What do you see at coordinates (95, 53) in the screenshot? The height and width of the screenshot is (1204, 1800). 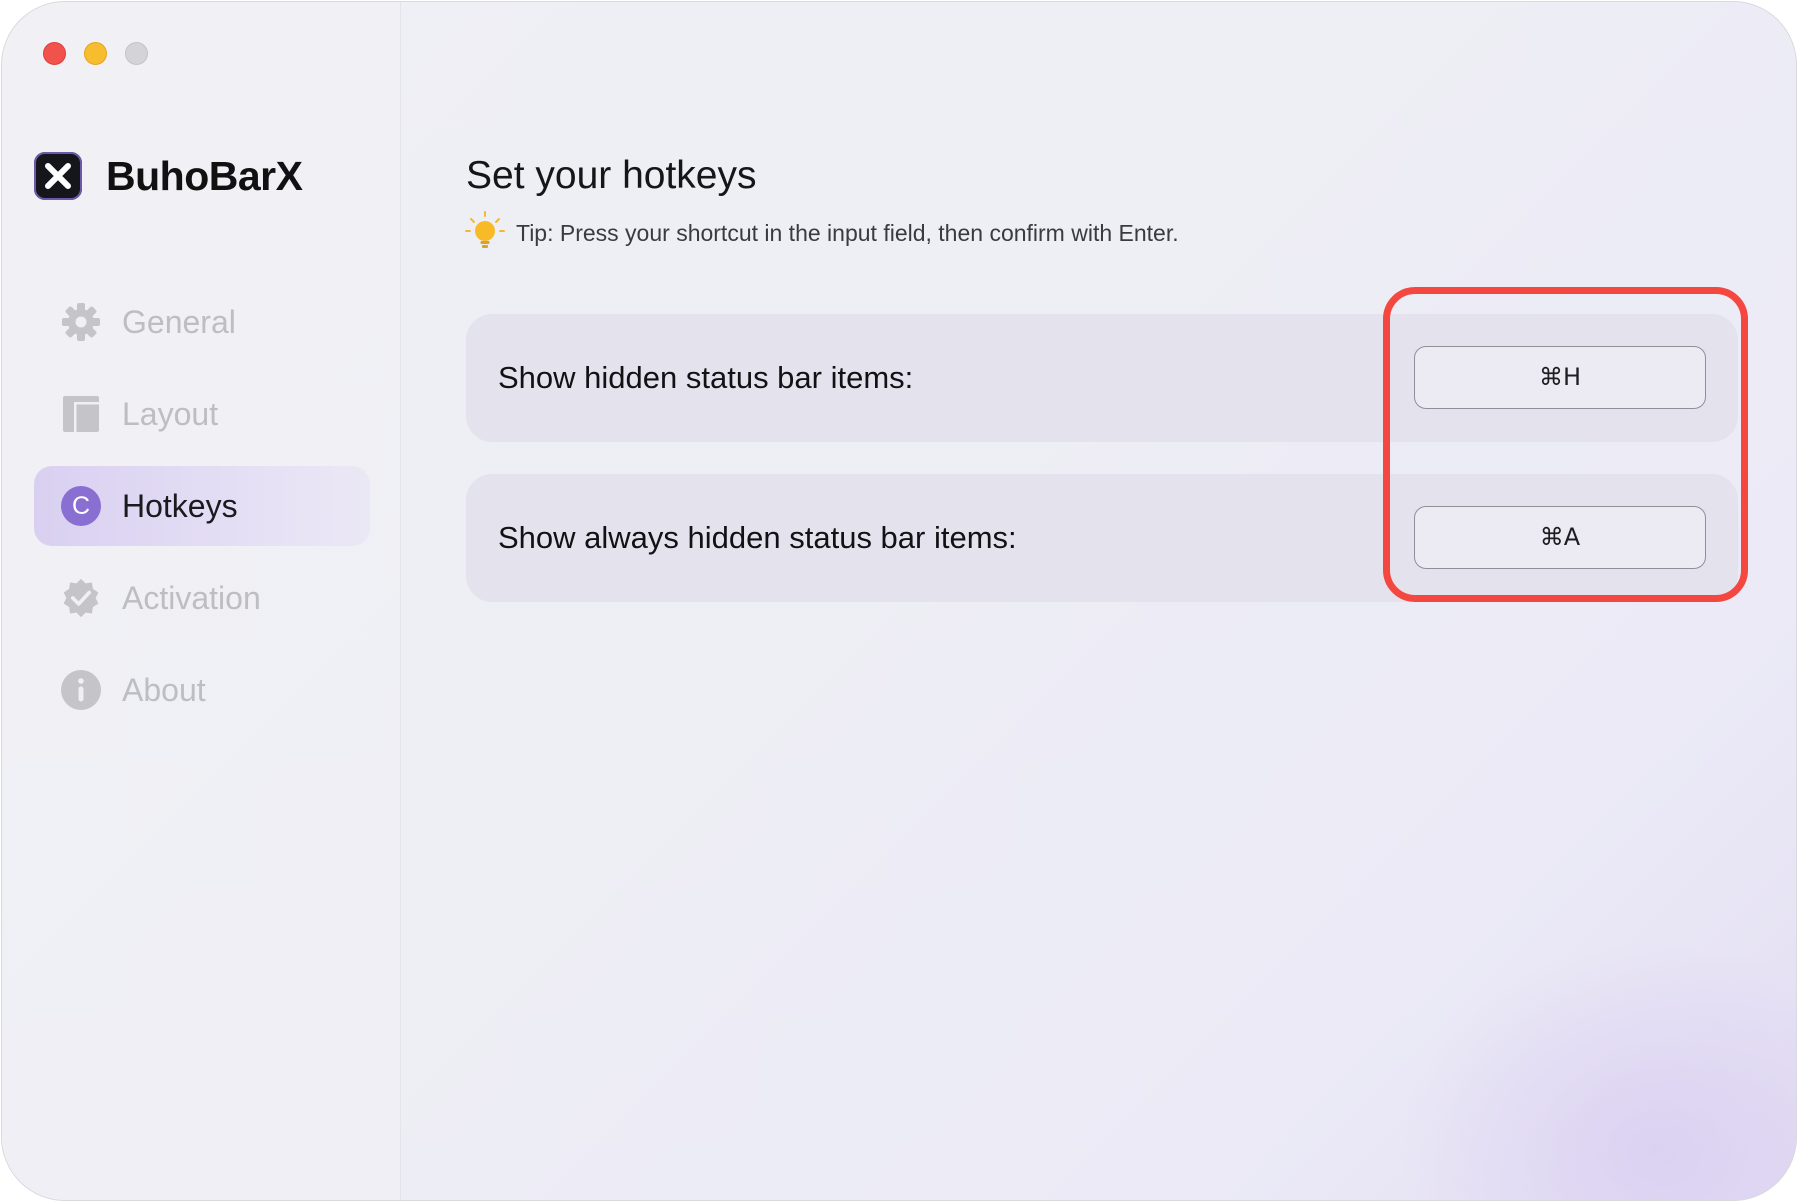 I see `minimize-window-button` at bounding box center [95, 53].